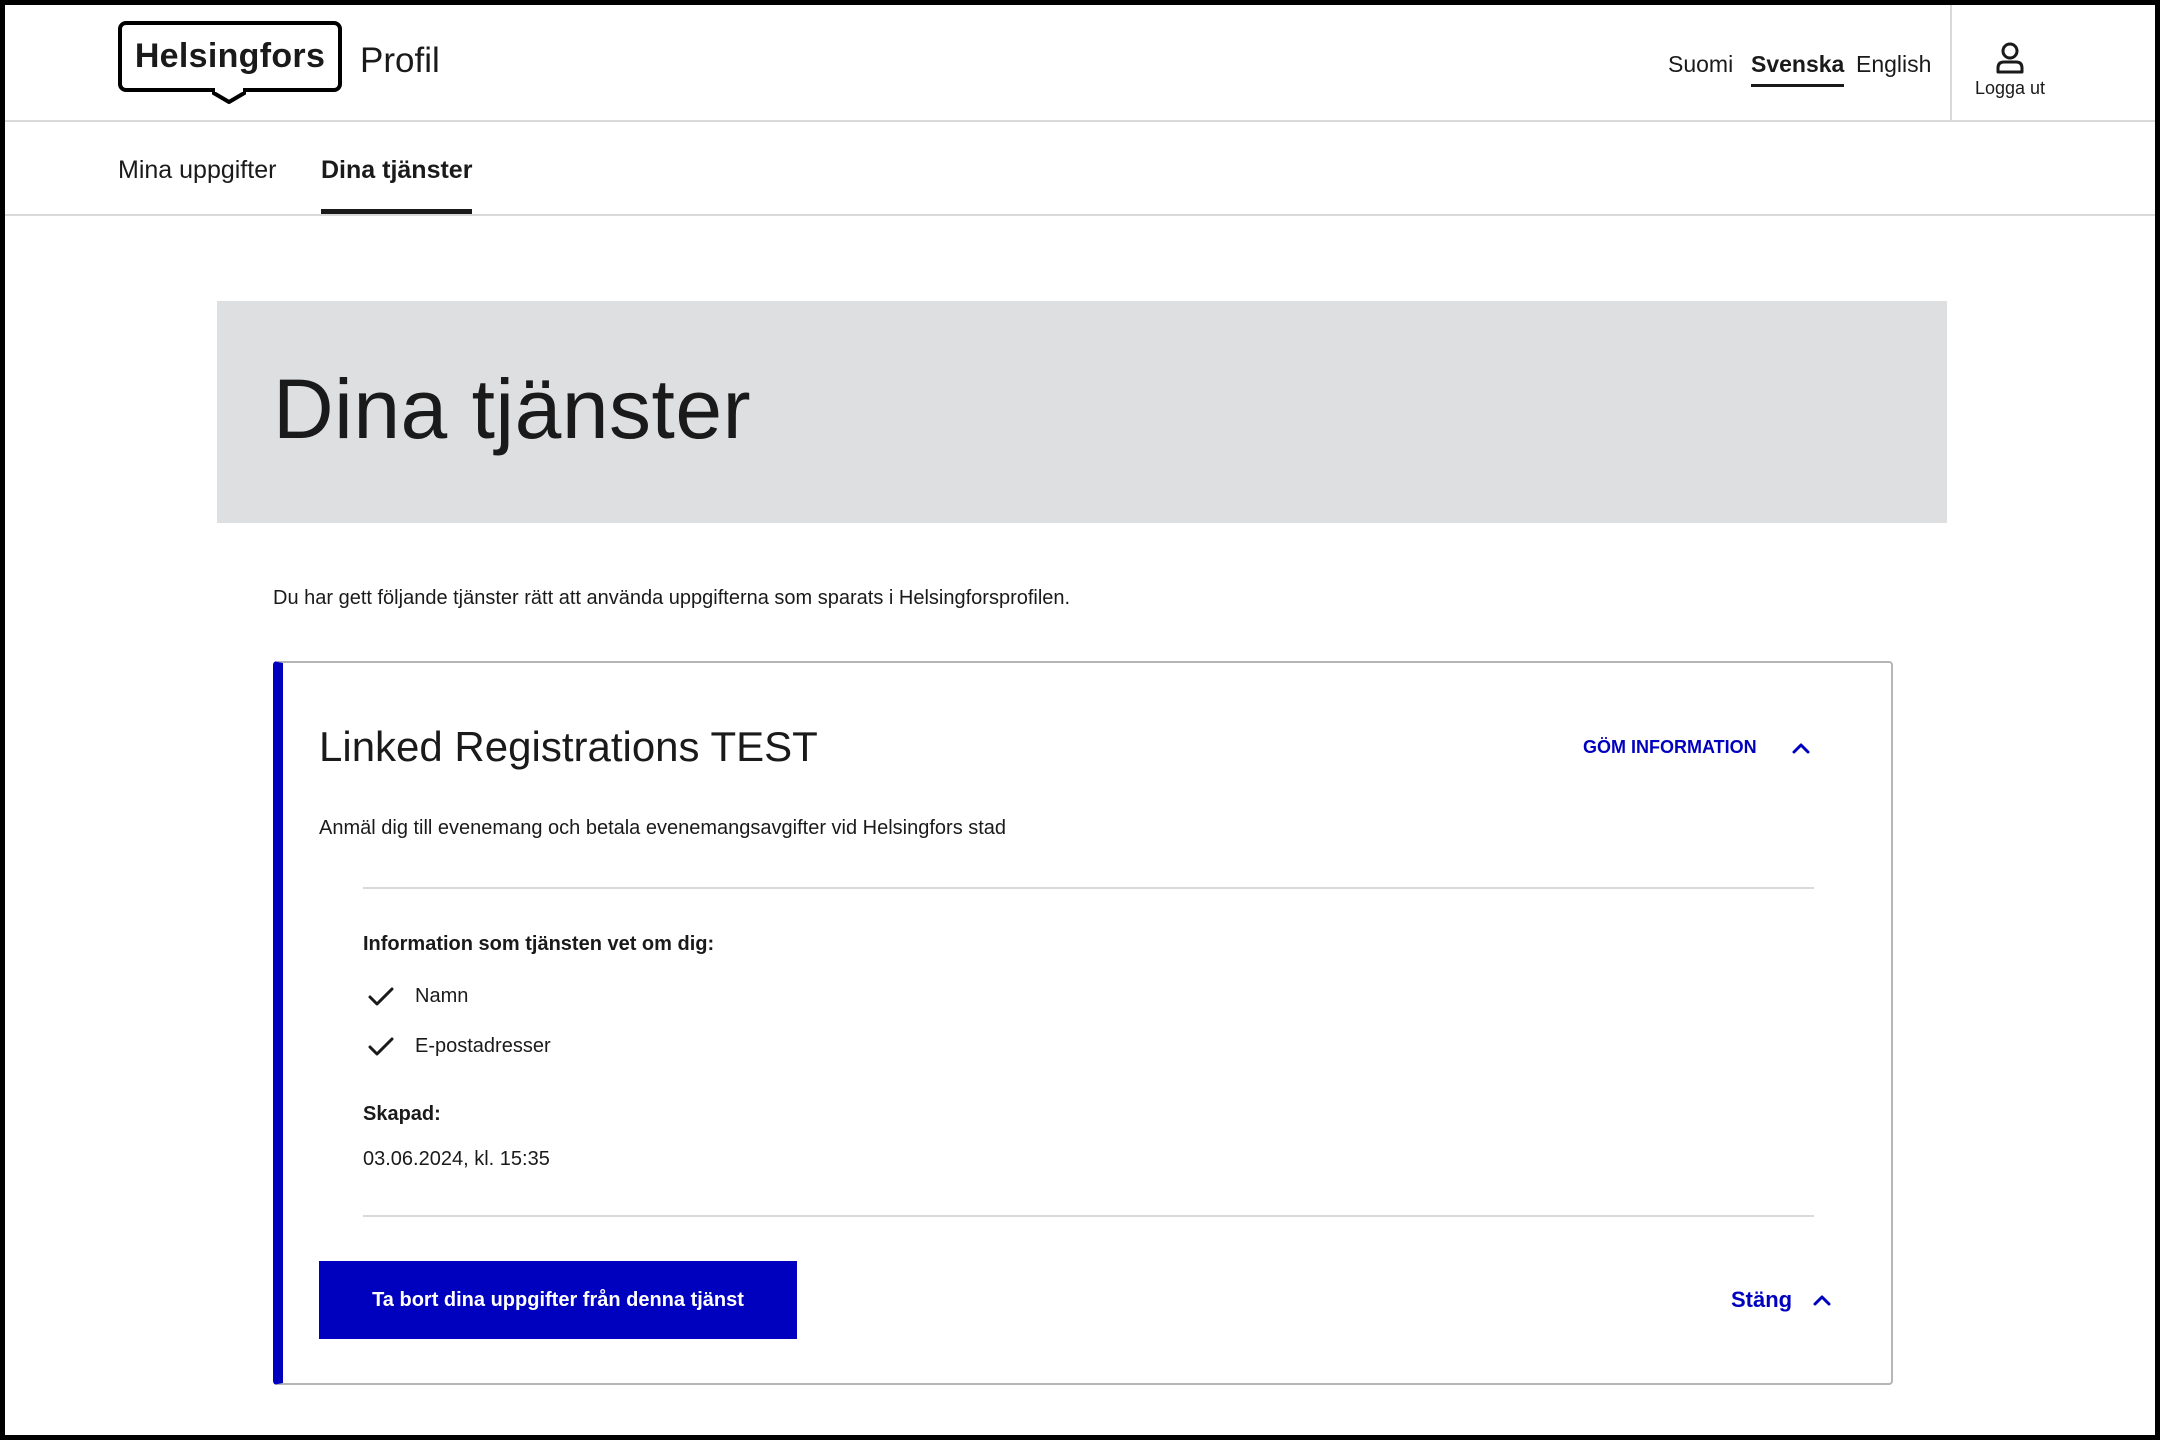 The width and height of the screenshot is (2160, 1440). I want to click on info-heading: Information som tjänsten vet om dig:, so click(539, 944).